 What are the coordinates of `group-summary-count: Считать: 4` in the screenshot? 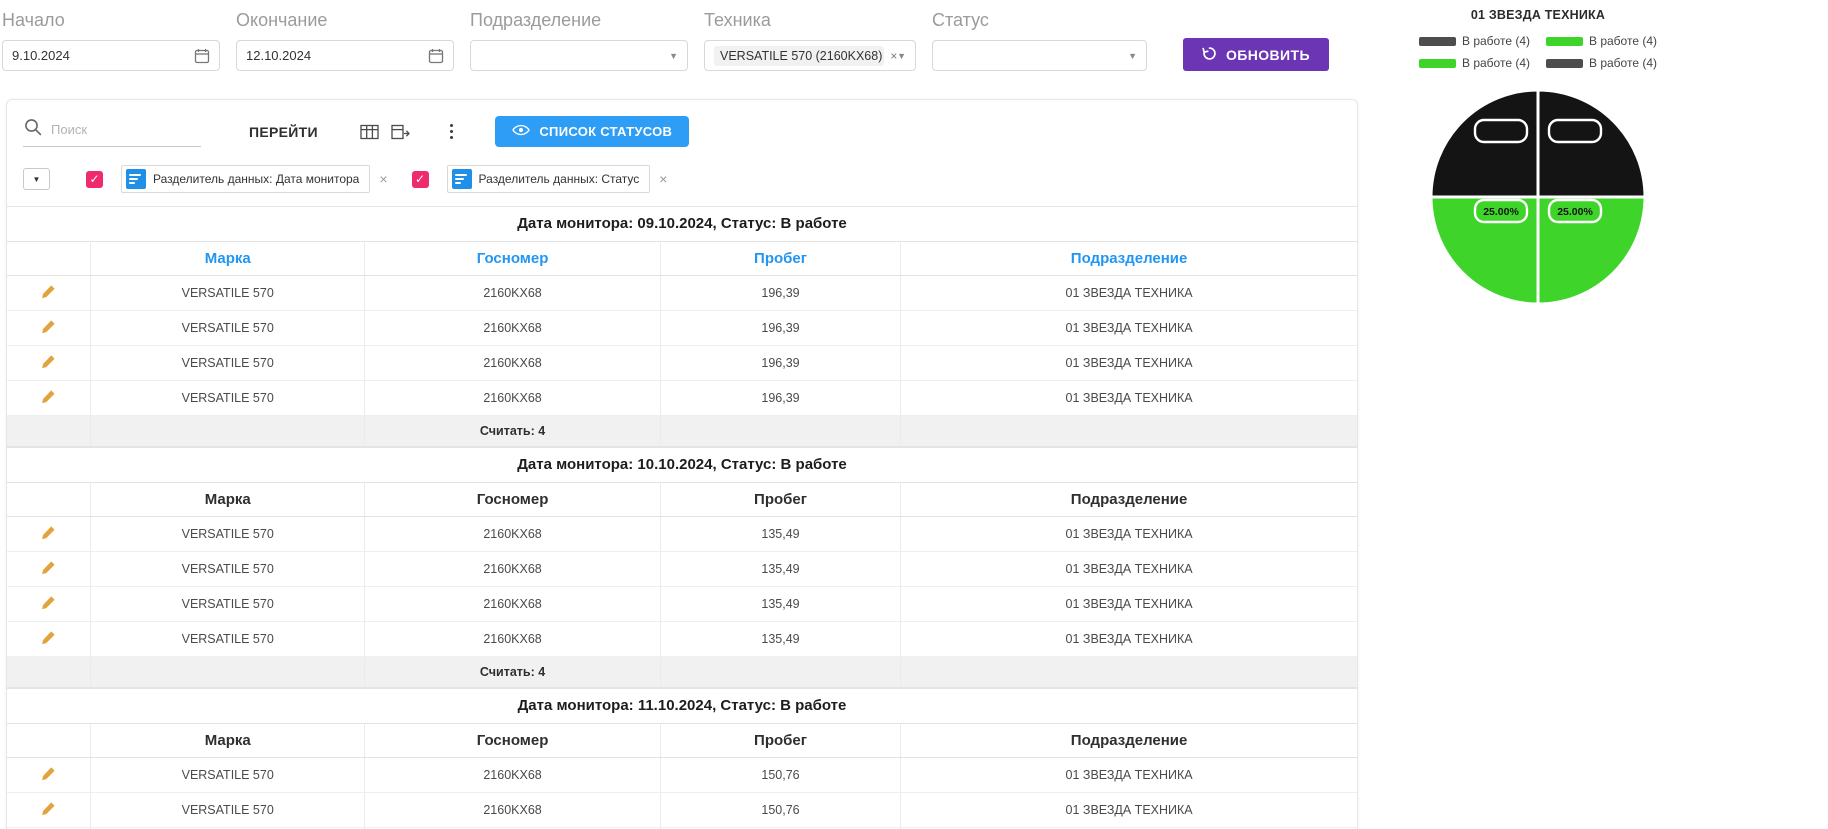 It's located at (512, 431).